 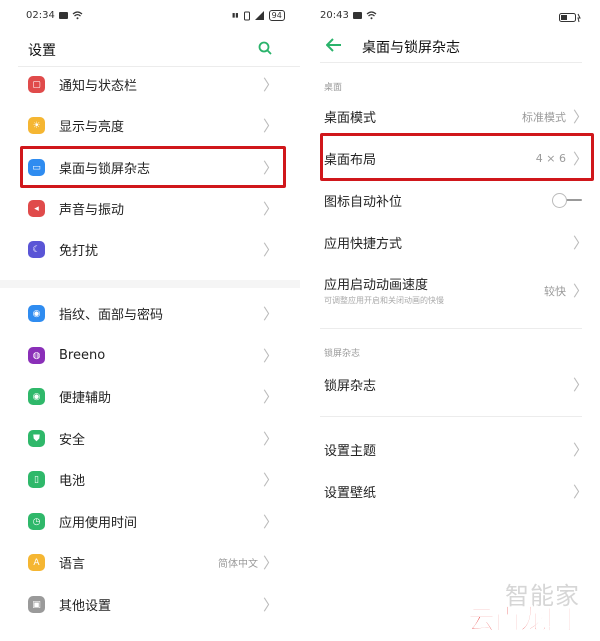 What do you see at coordinates (567, 200) in the screenshot?
I see `icon-auto-fill-toggle` at bounding box center [567, 200].